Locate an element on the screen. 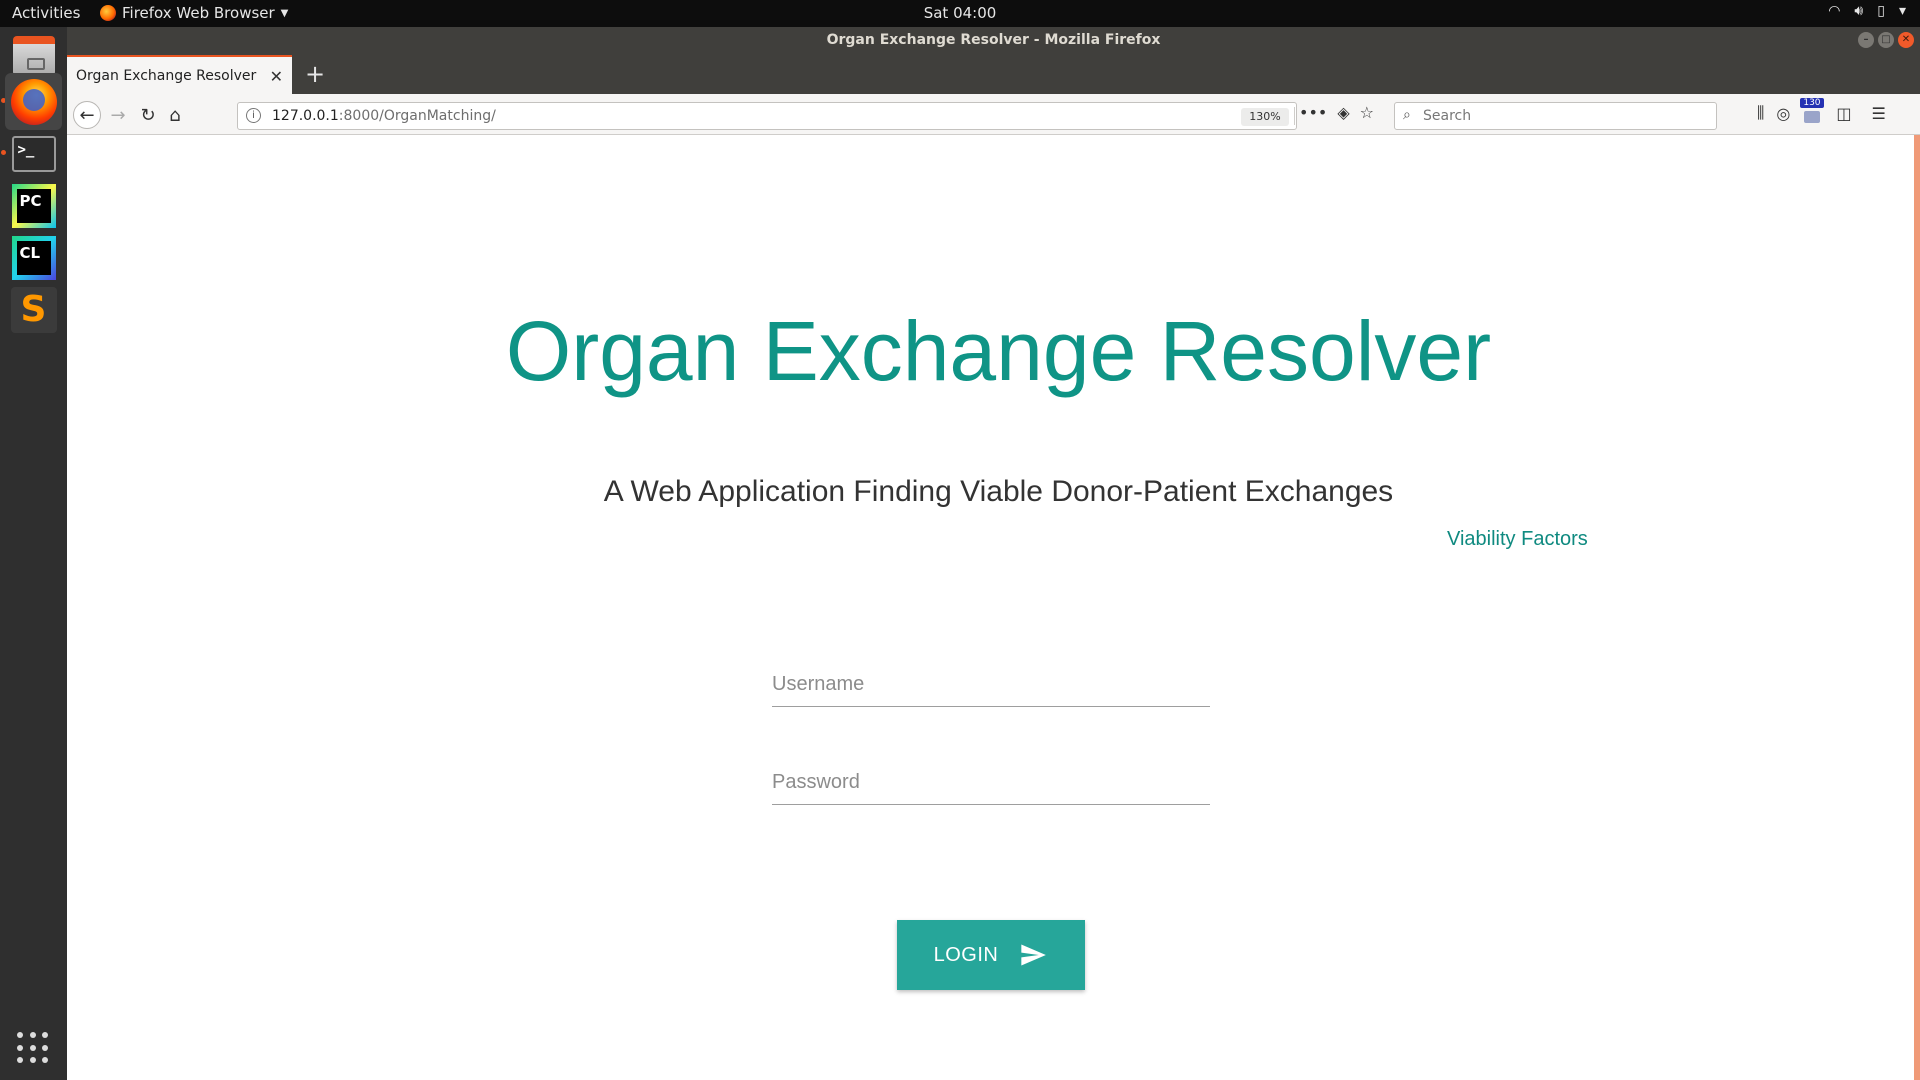 The image size is (1920, 1080). page-actions-menu-icon: ••• is located at coordinates (1313, 112).